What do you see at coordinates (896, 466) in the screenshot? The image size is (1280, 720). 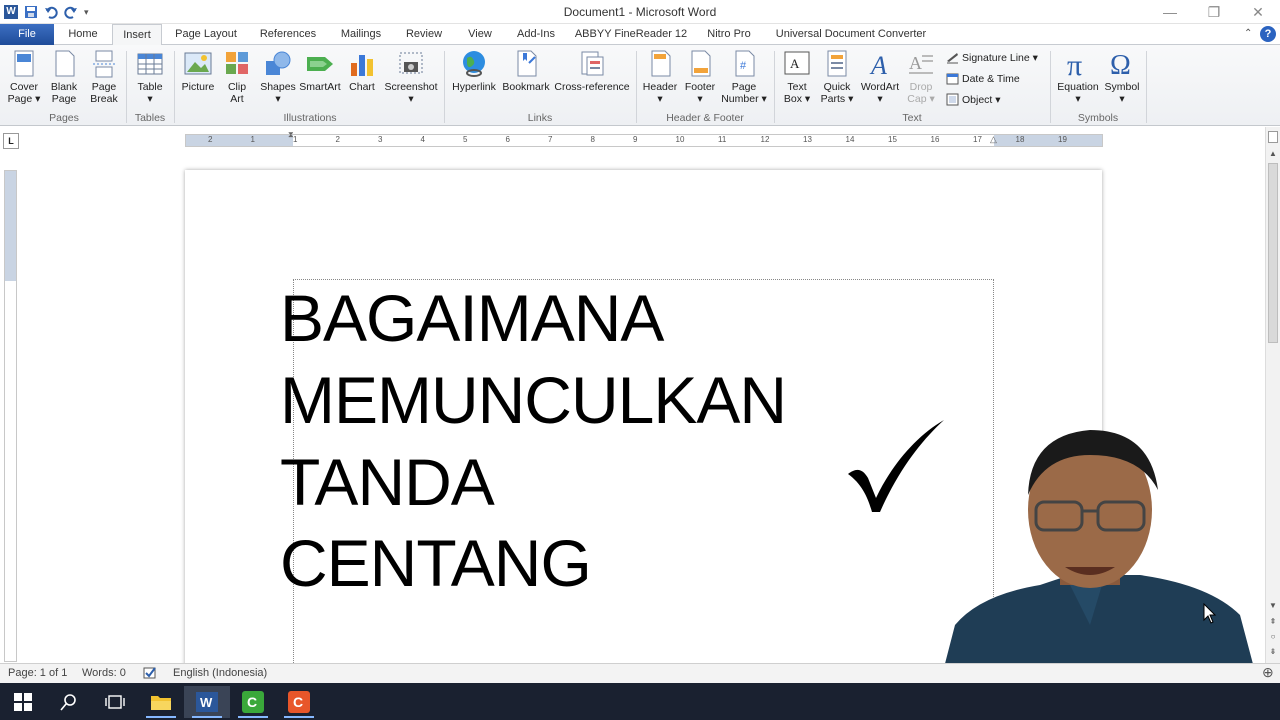 I see `checkmark-symbol` at bounding box center [896, 466].